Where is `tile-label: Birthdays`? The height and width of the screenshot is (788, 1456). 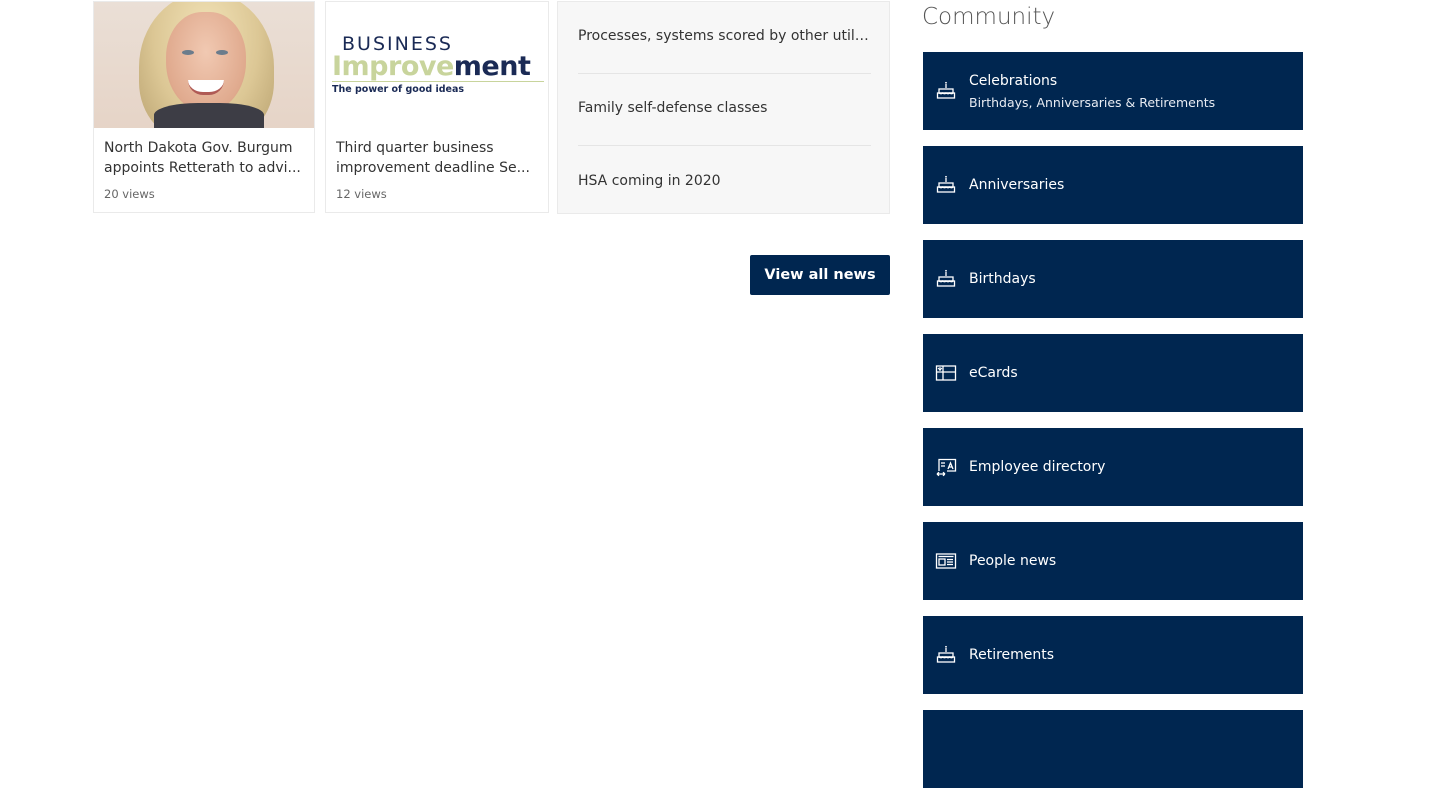
tile-label: Birthdays is located at coordinates (1002, 279).